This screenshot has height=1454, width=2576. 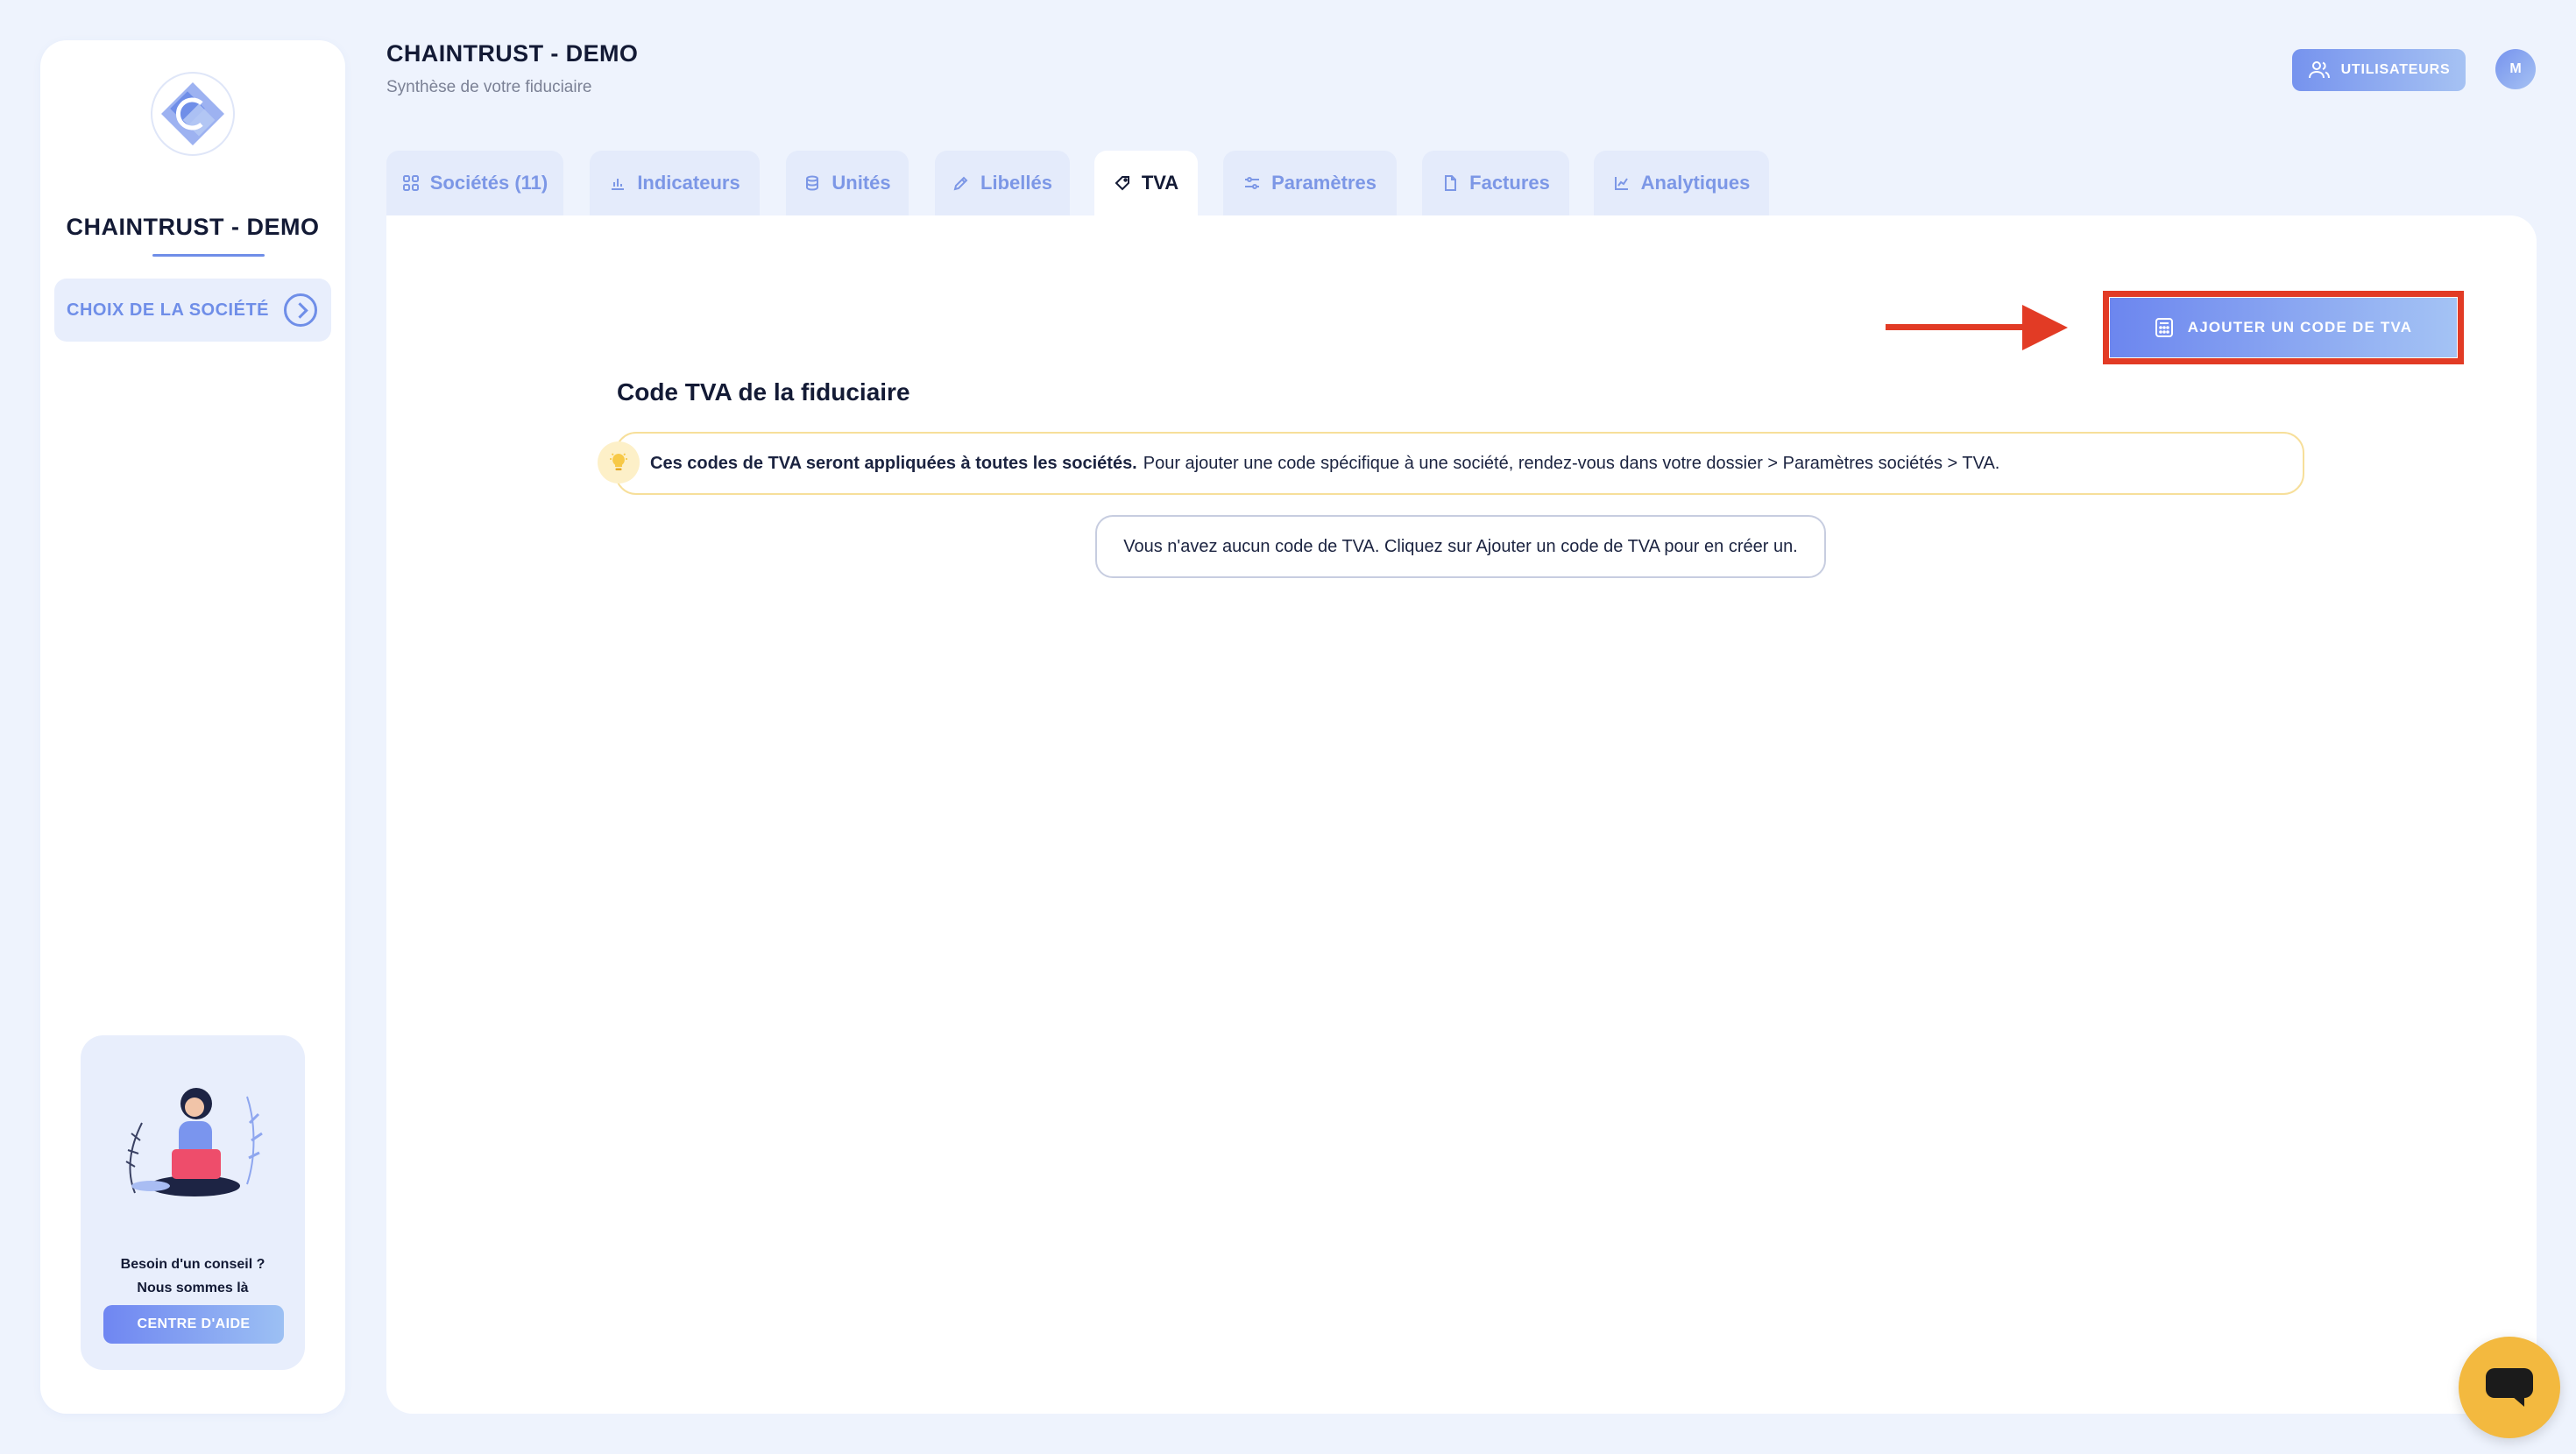 What do you see at coordinates (208, 255) in the screenshot?
I see `brand-underline` at bounding box center [208, 255].